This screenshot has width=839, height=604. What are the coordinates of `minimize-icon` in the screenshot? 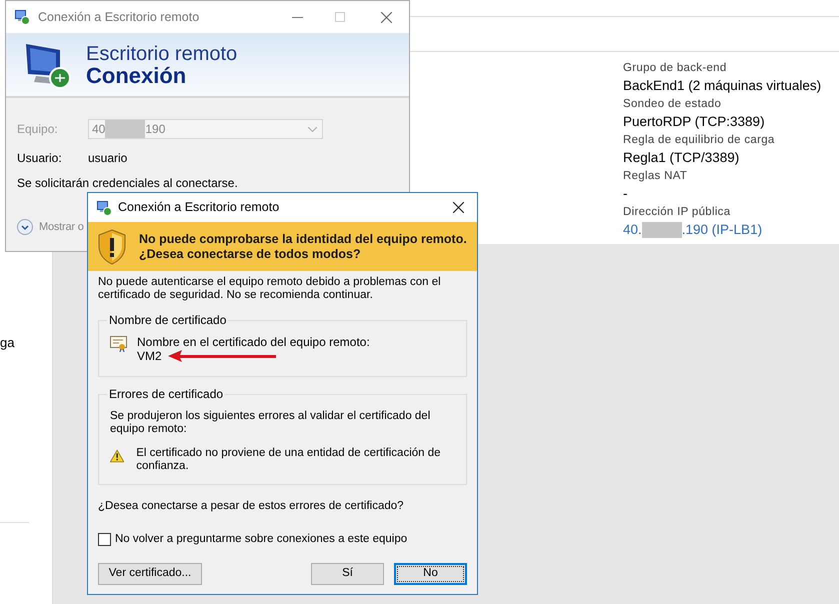 It's located at (297, 17).